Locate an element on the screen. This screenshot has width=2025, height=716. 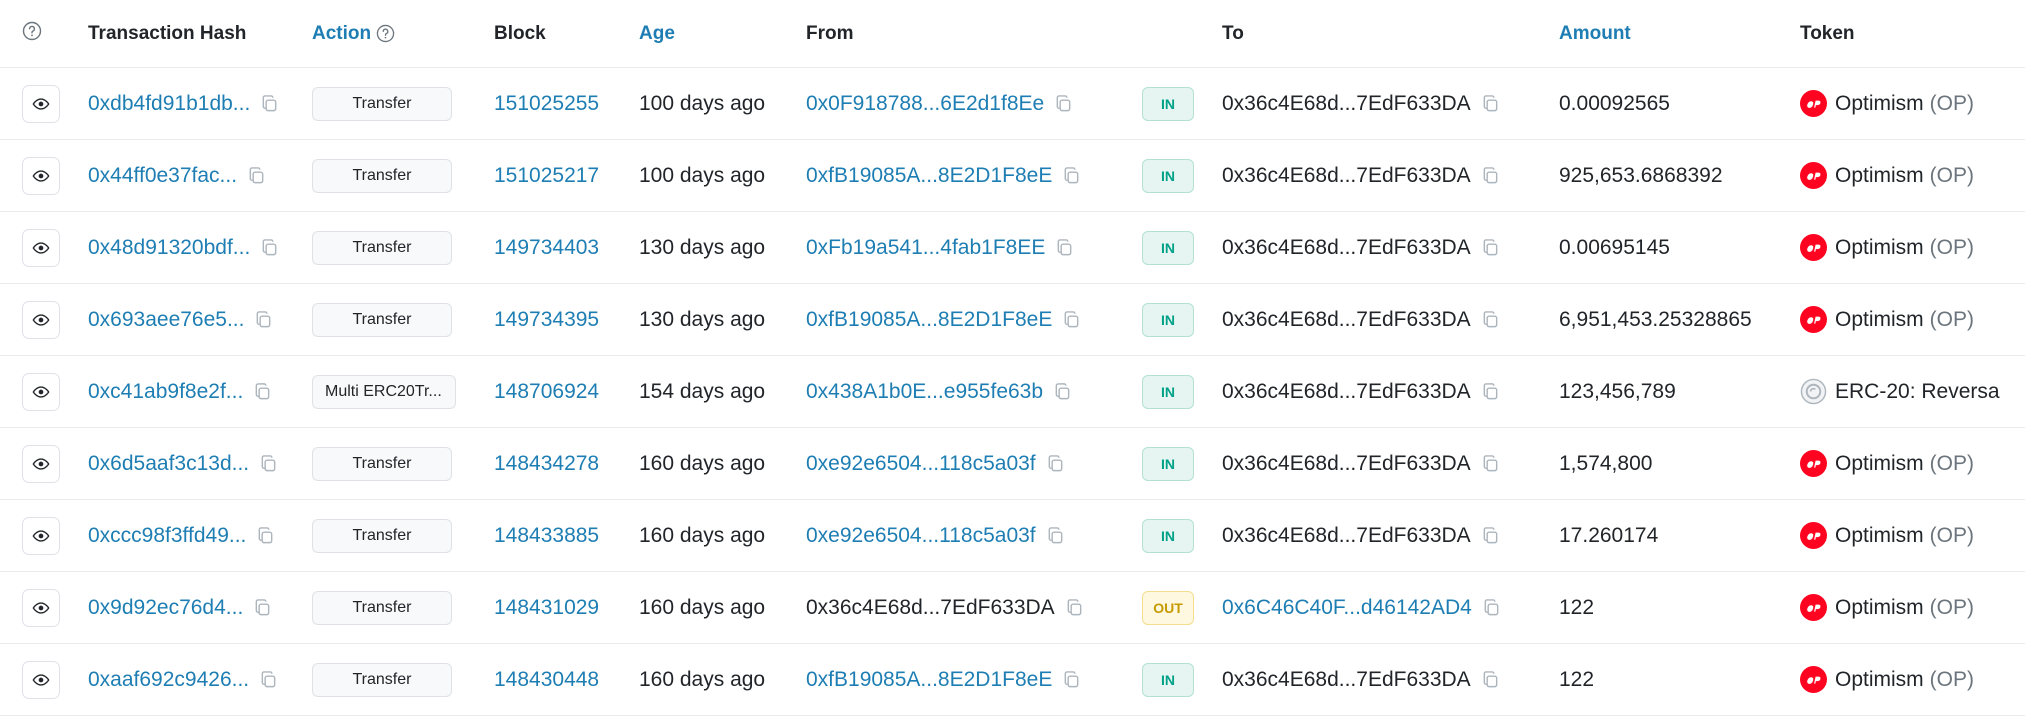
header-action: Action is located at coordinates (353, 33).